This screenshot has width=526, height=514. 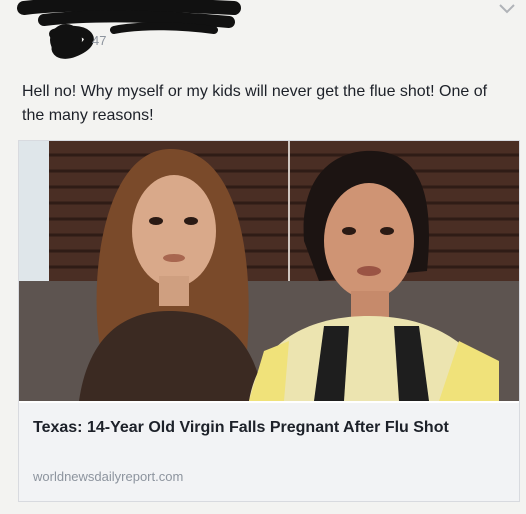 I want to click on link-domain: worldnewsdailyreport.com, so click(x=108, y=476).